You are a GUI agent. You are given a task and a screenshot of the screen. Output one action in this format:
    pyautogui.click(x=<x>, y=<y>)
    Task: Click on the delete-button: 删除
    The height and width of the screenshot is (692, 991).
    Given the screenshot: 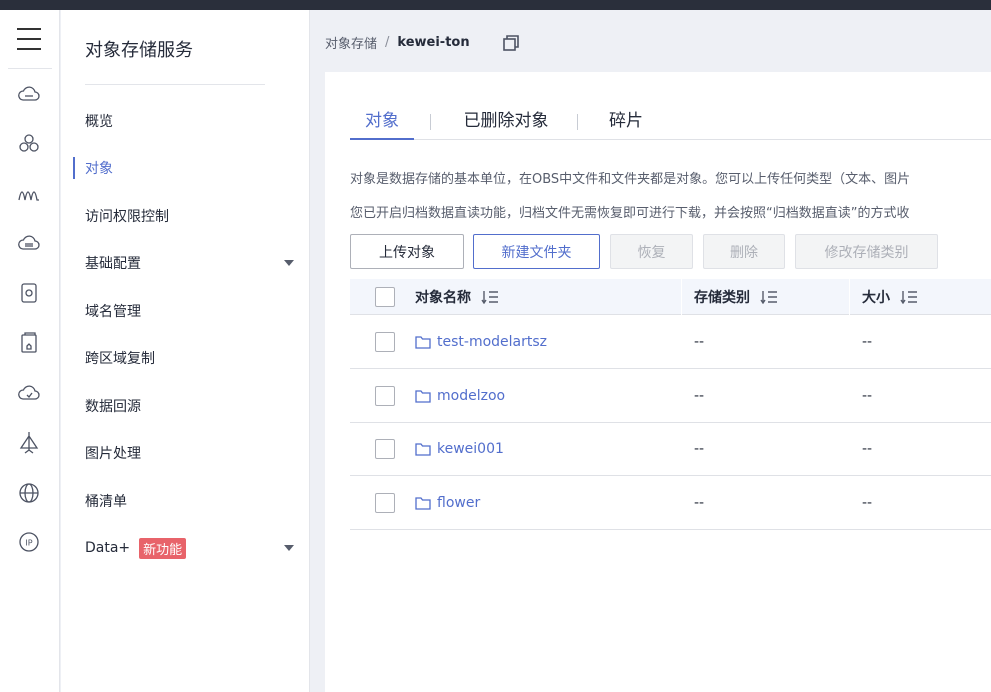 What is the action you would take?
    pyautogui.click(x=744, y=251)
    